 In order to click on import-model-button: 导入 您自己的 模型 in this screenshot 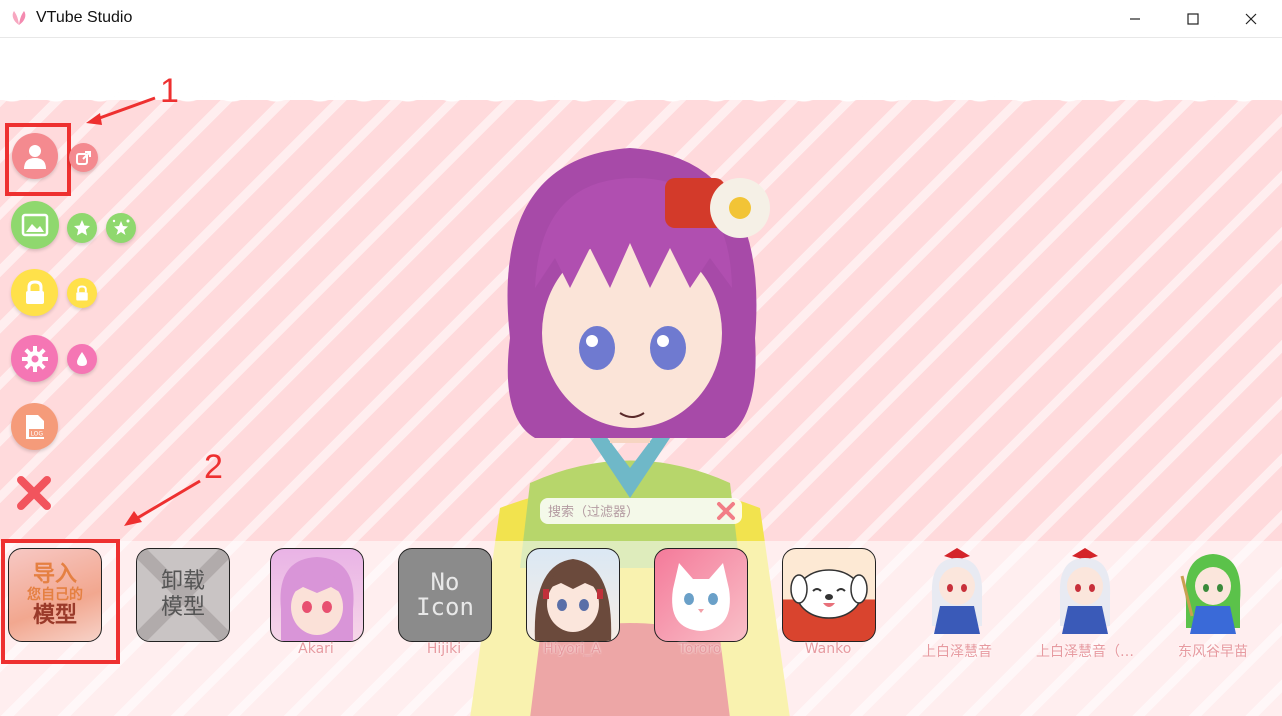, I will do `click(55, 595)`.